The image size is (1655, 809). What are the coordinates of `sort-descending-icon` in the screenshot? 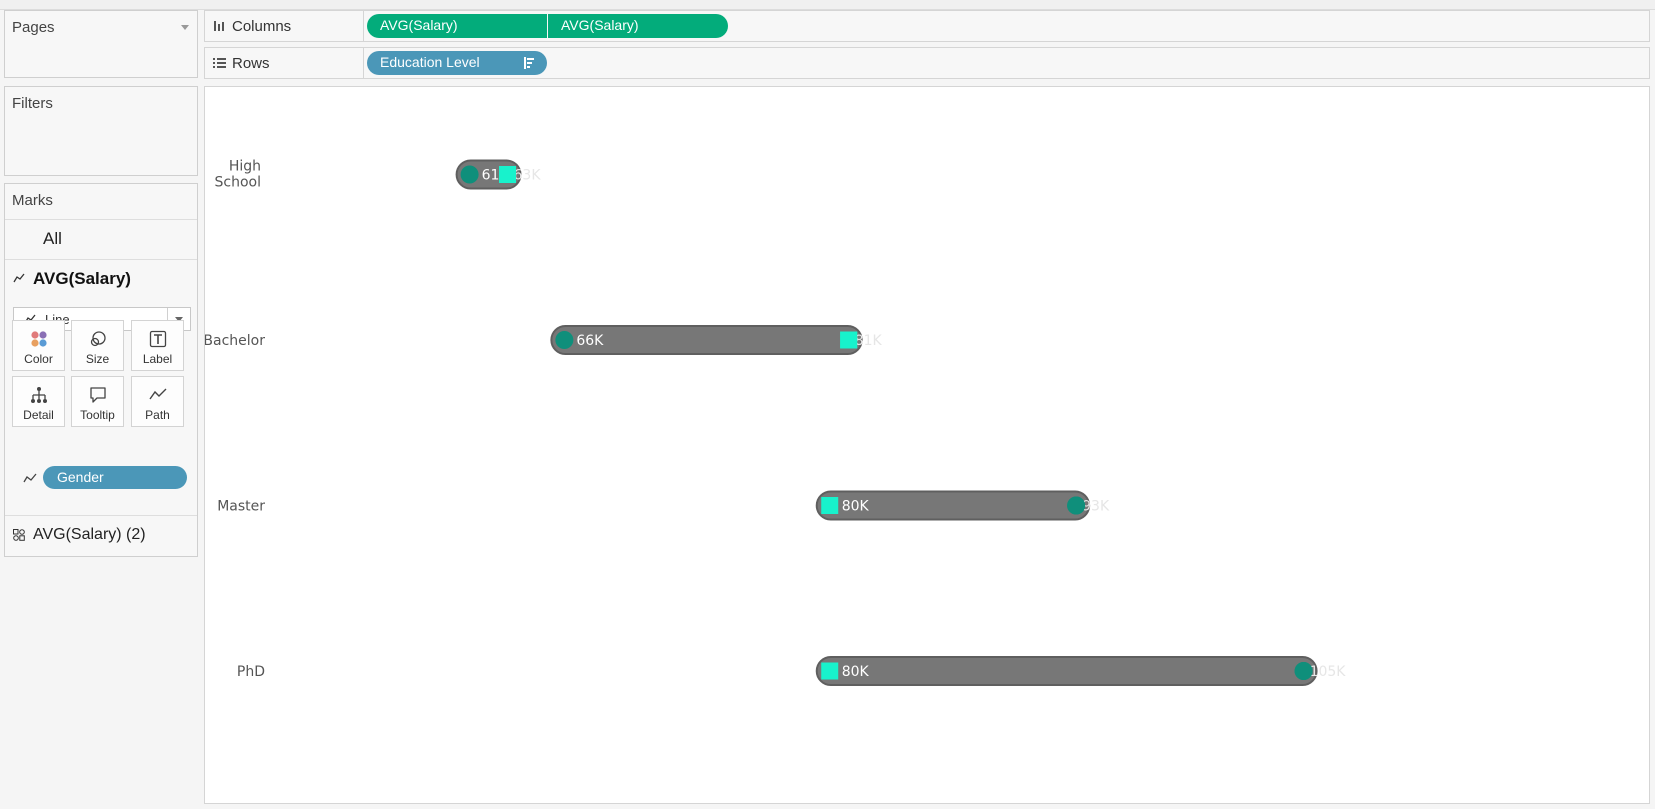 It's located at (529, 63).